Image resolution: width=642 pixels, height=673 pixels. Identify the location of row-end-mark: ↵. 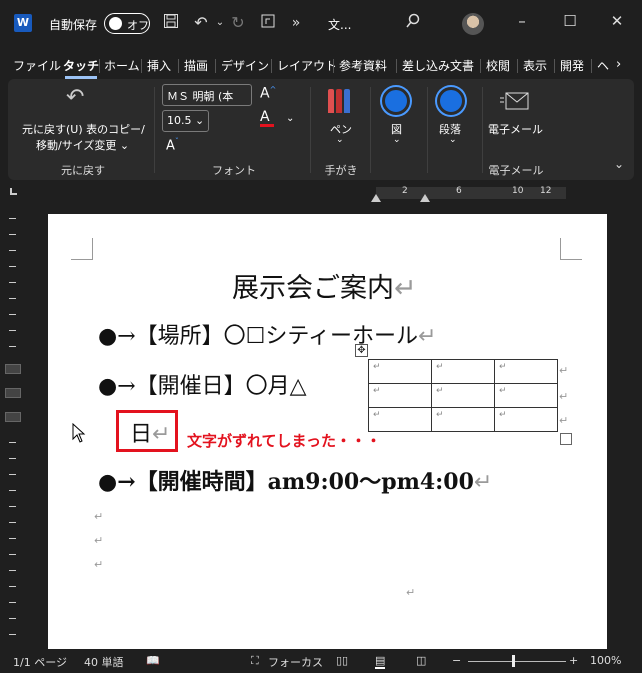
(564, 370).